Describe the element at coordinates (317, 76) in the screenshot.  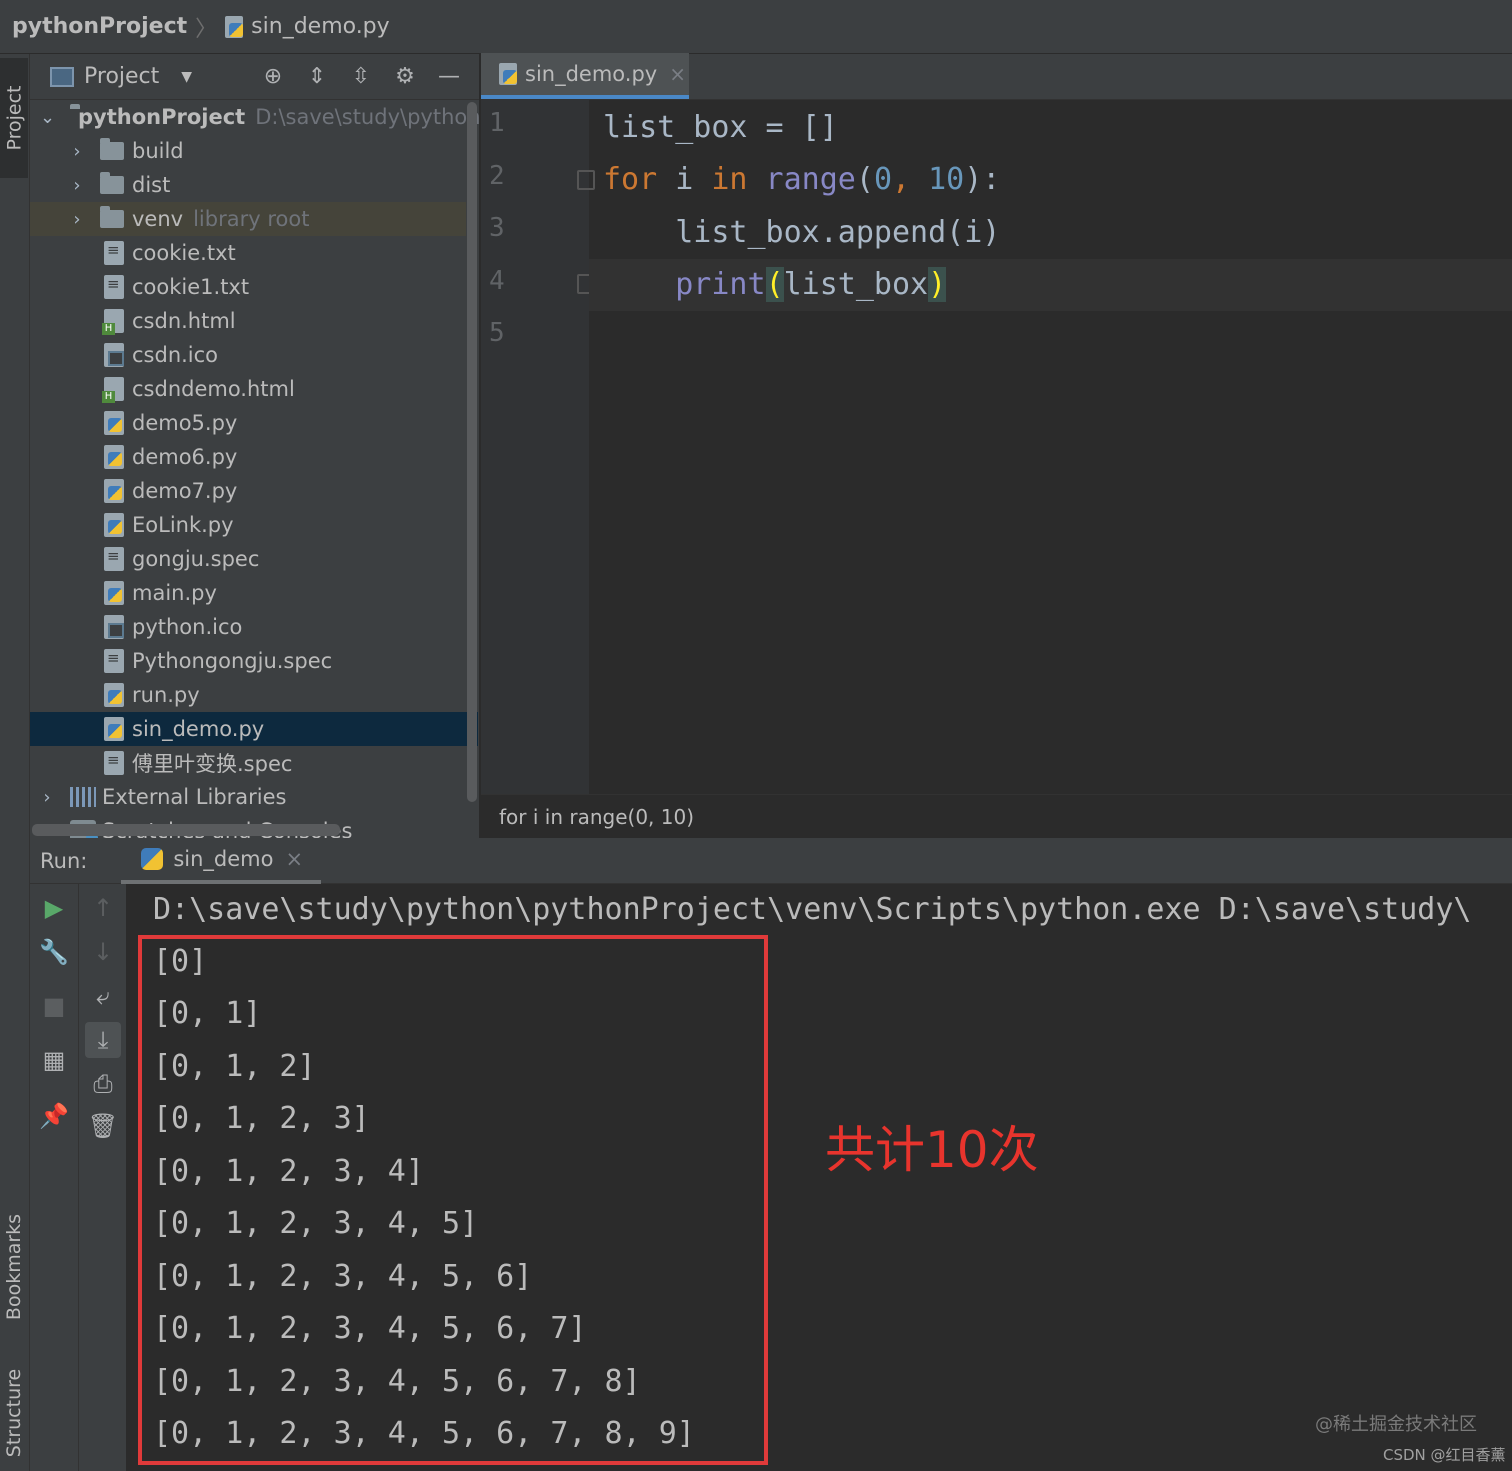
I see `expand-all-icon: ⇕` at that location.